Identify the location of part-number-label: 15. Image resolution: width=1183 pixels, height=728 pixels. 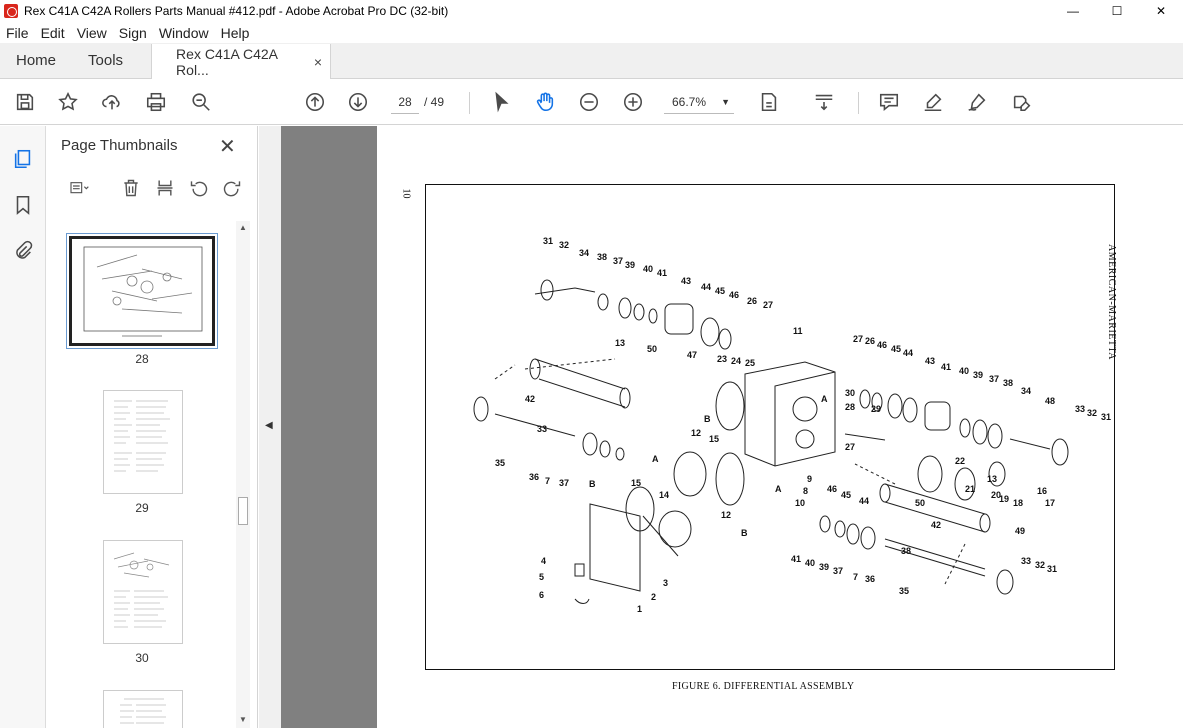
(714, 439).